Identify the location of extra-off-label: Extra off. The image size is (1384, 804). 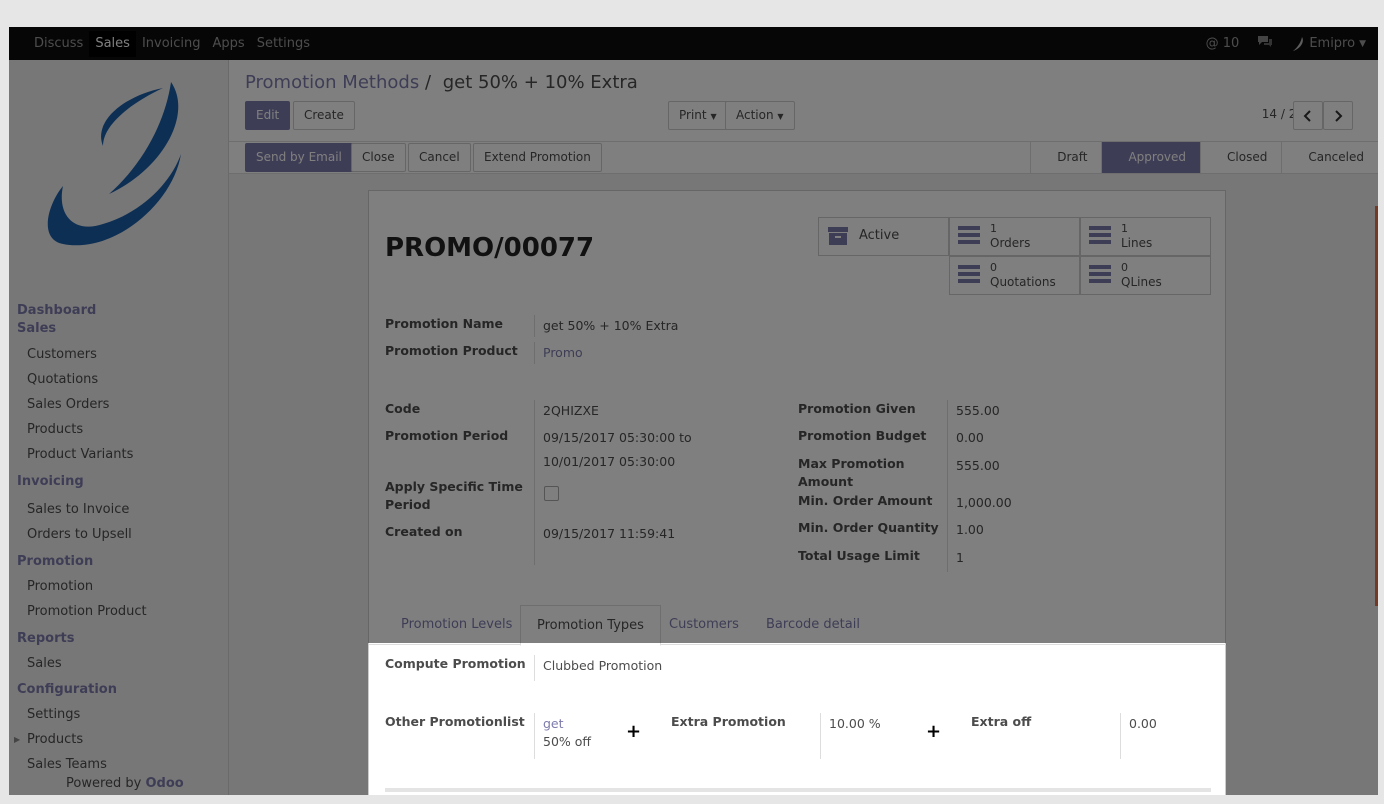
(1001, 721).